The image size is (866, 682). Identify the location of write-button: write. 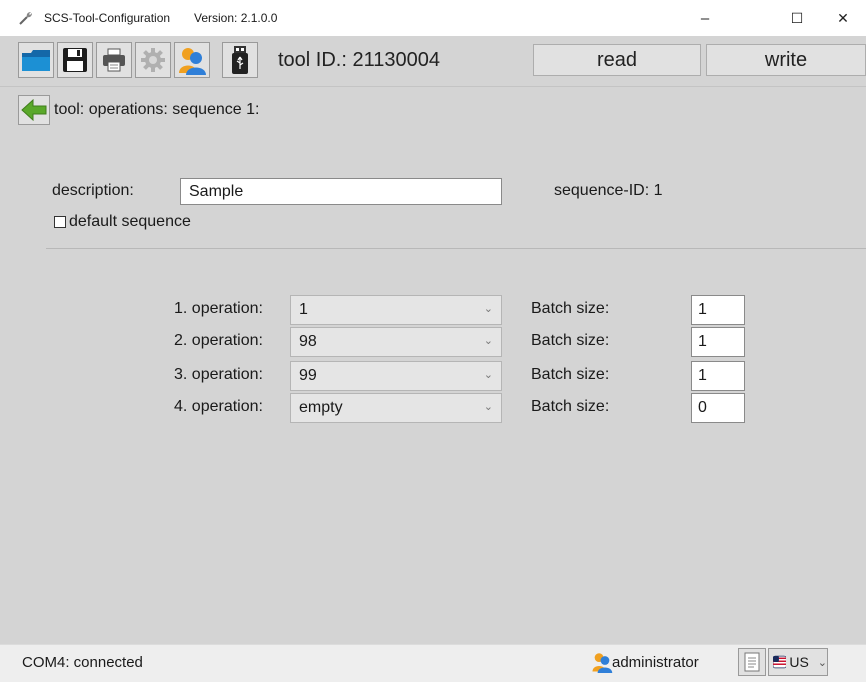
(786, 60).